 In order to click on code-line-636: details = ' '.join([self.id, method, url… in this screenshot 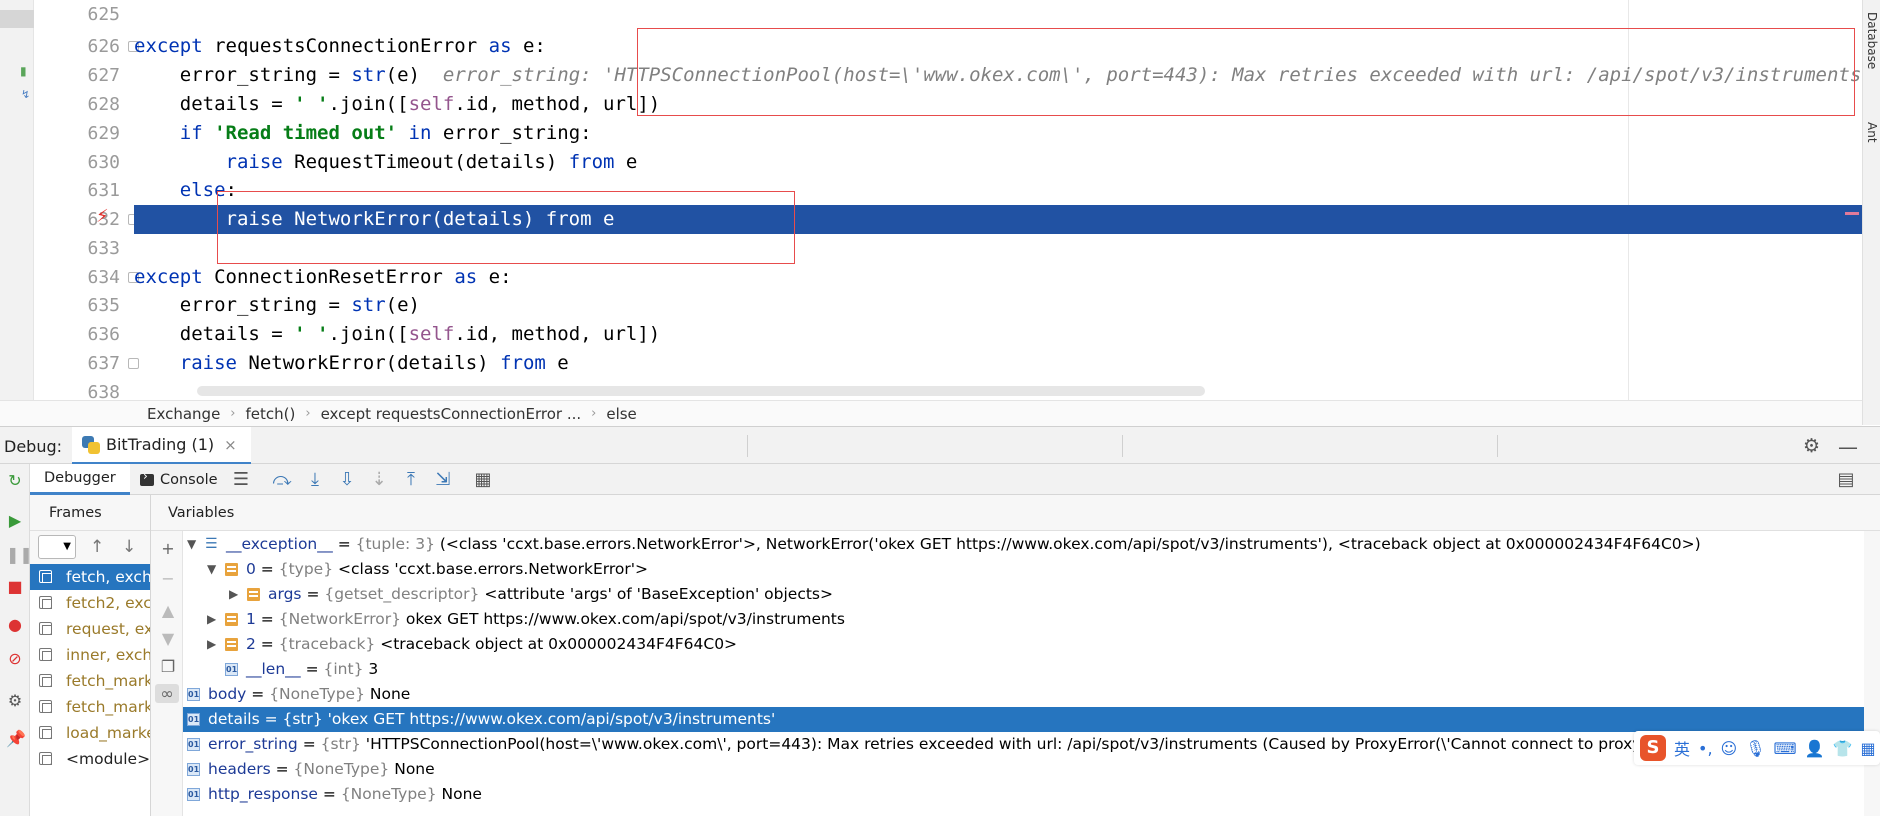, I will do `click(998, 334)`.